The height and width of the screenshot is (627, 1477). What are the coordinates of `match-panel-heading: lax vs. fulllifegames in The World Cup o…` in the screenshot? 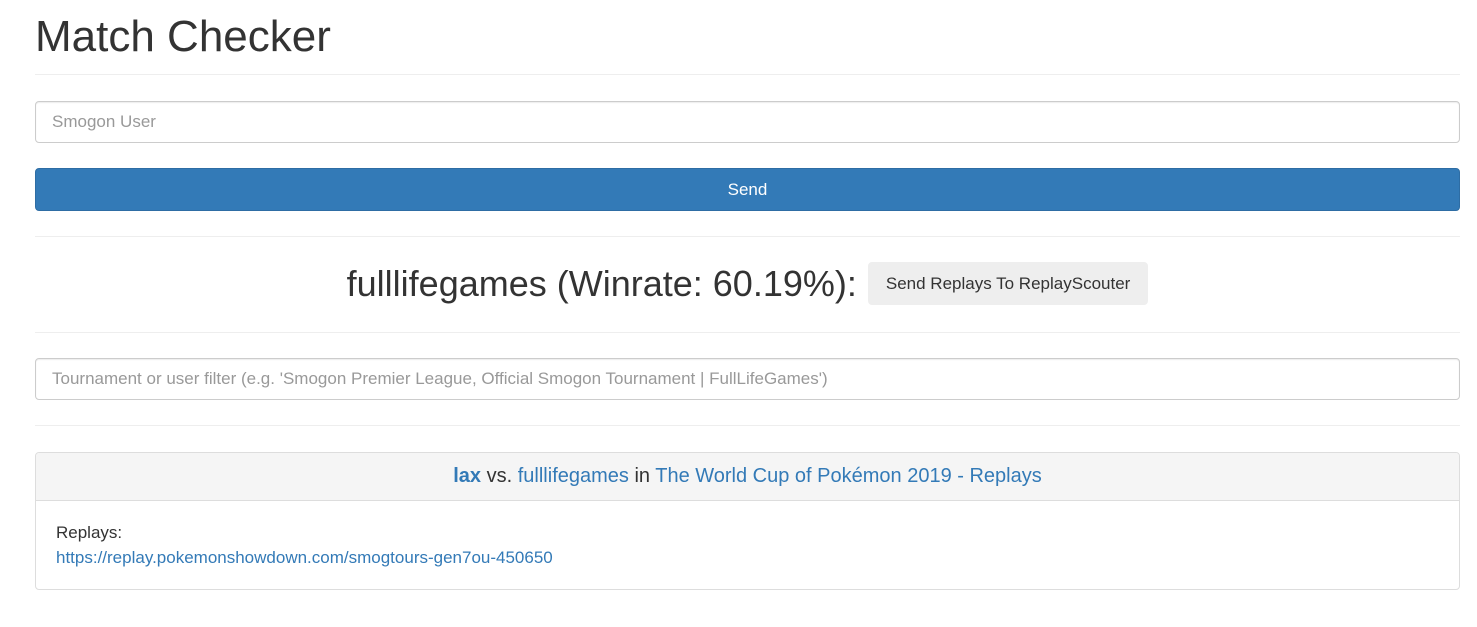 It's located at (747, 477).